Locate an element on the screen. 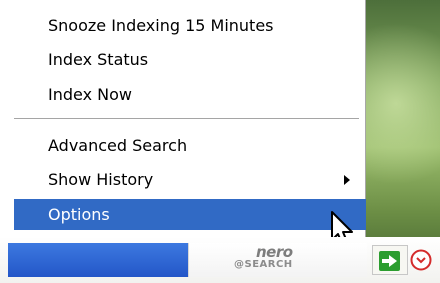  menu-item-label: Show History is located at coordinates (101, 179).